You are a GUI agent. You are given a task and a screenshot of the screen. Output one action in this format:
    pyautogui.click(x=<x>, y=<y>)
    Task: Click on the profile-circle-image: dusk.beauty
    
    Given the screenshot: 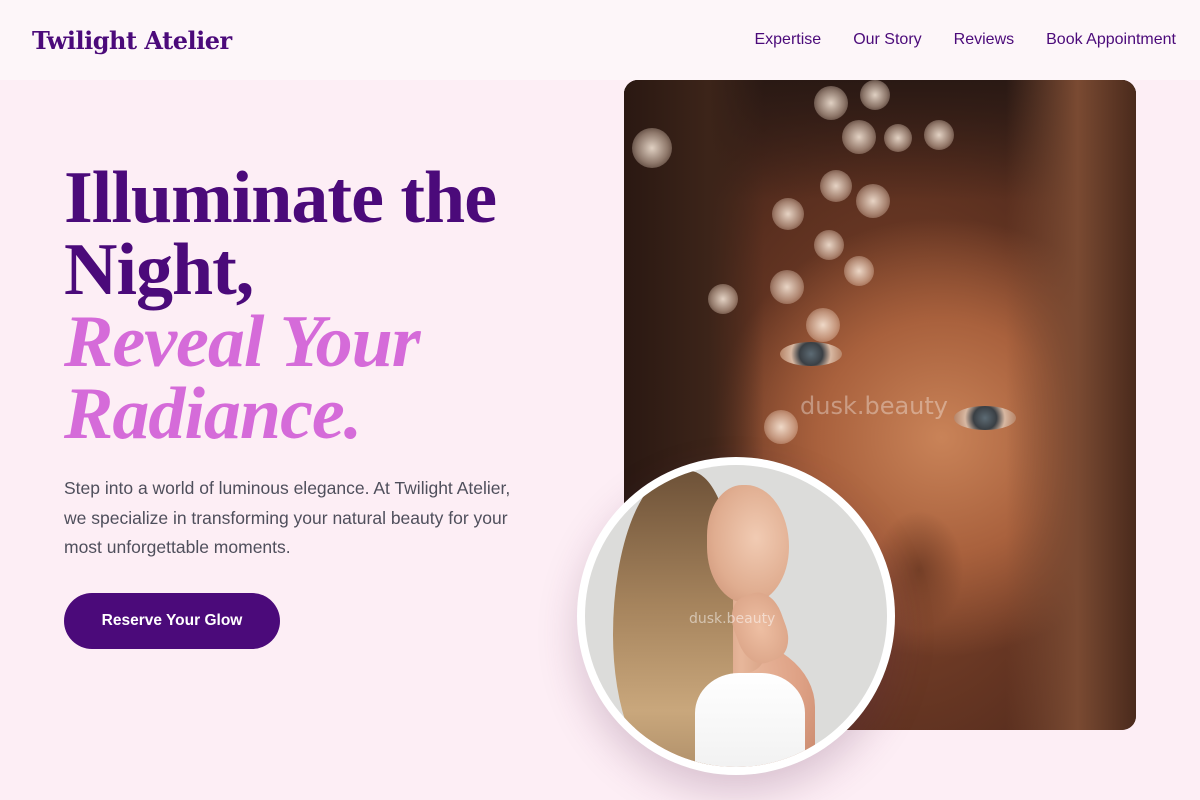 What is the action you would take?
    pyautogui.click(x=736, y=616)
    